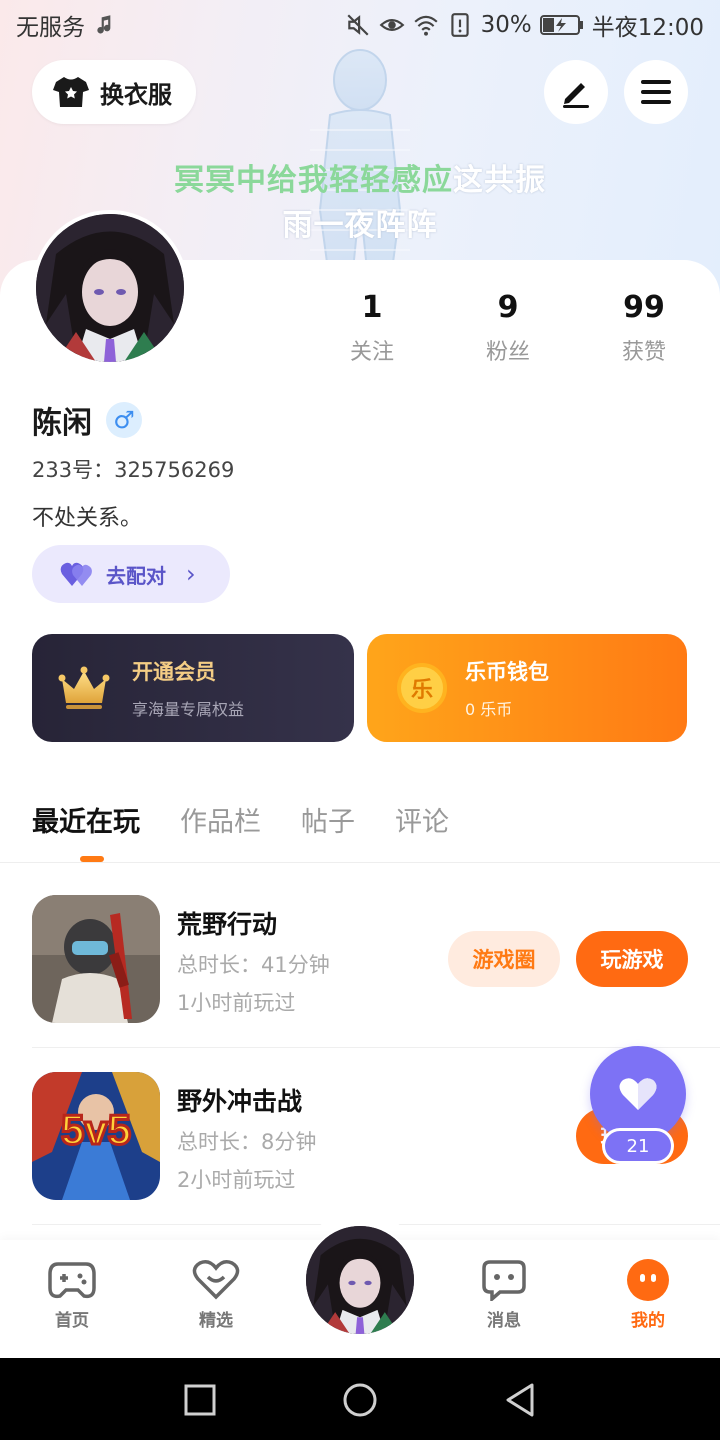 The width and height of the screenshot is (720, 1440). I want to click on game-row: 荒野行动 总时长：41分钟 1小时前玩过 游戏圈 玩游戏, so click(376, 960).